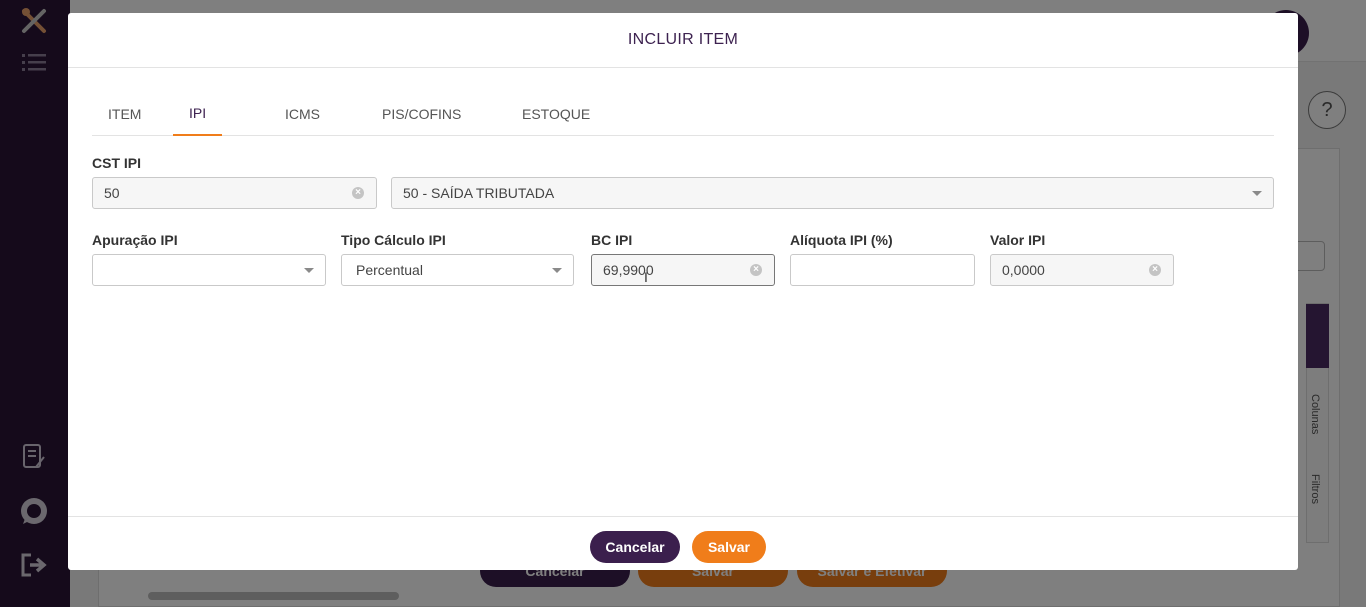 The height and width of the screenshot is (607, 1366). What do you see at coordinates (646, 277) in the screenshot?
I see `text-cursor-icon: I` at bounding box center [646, 277].